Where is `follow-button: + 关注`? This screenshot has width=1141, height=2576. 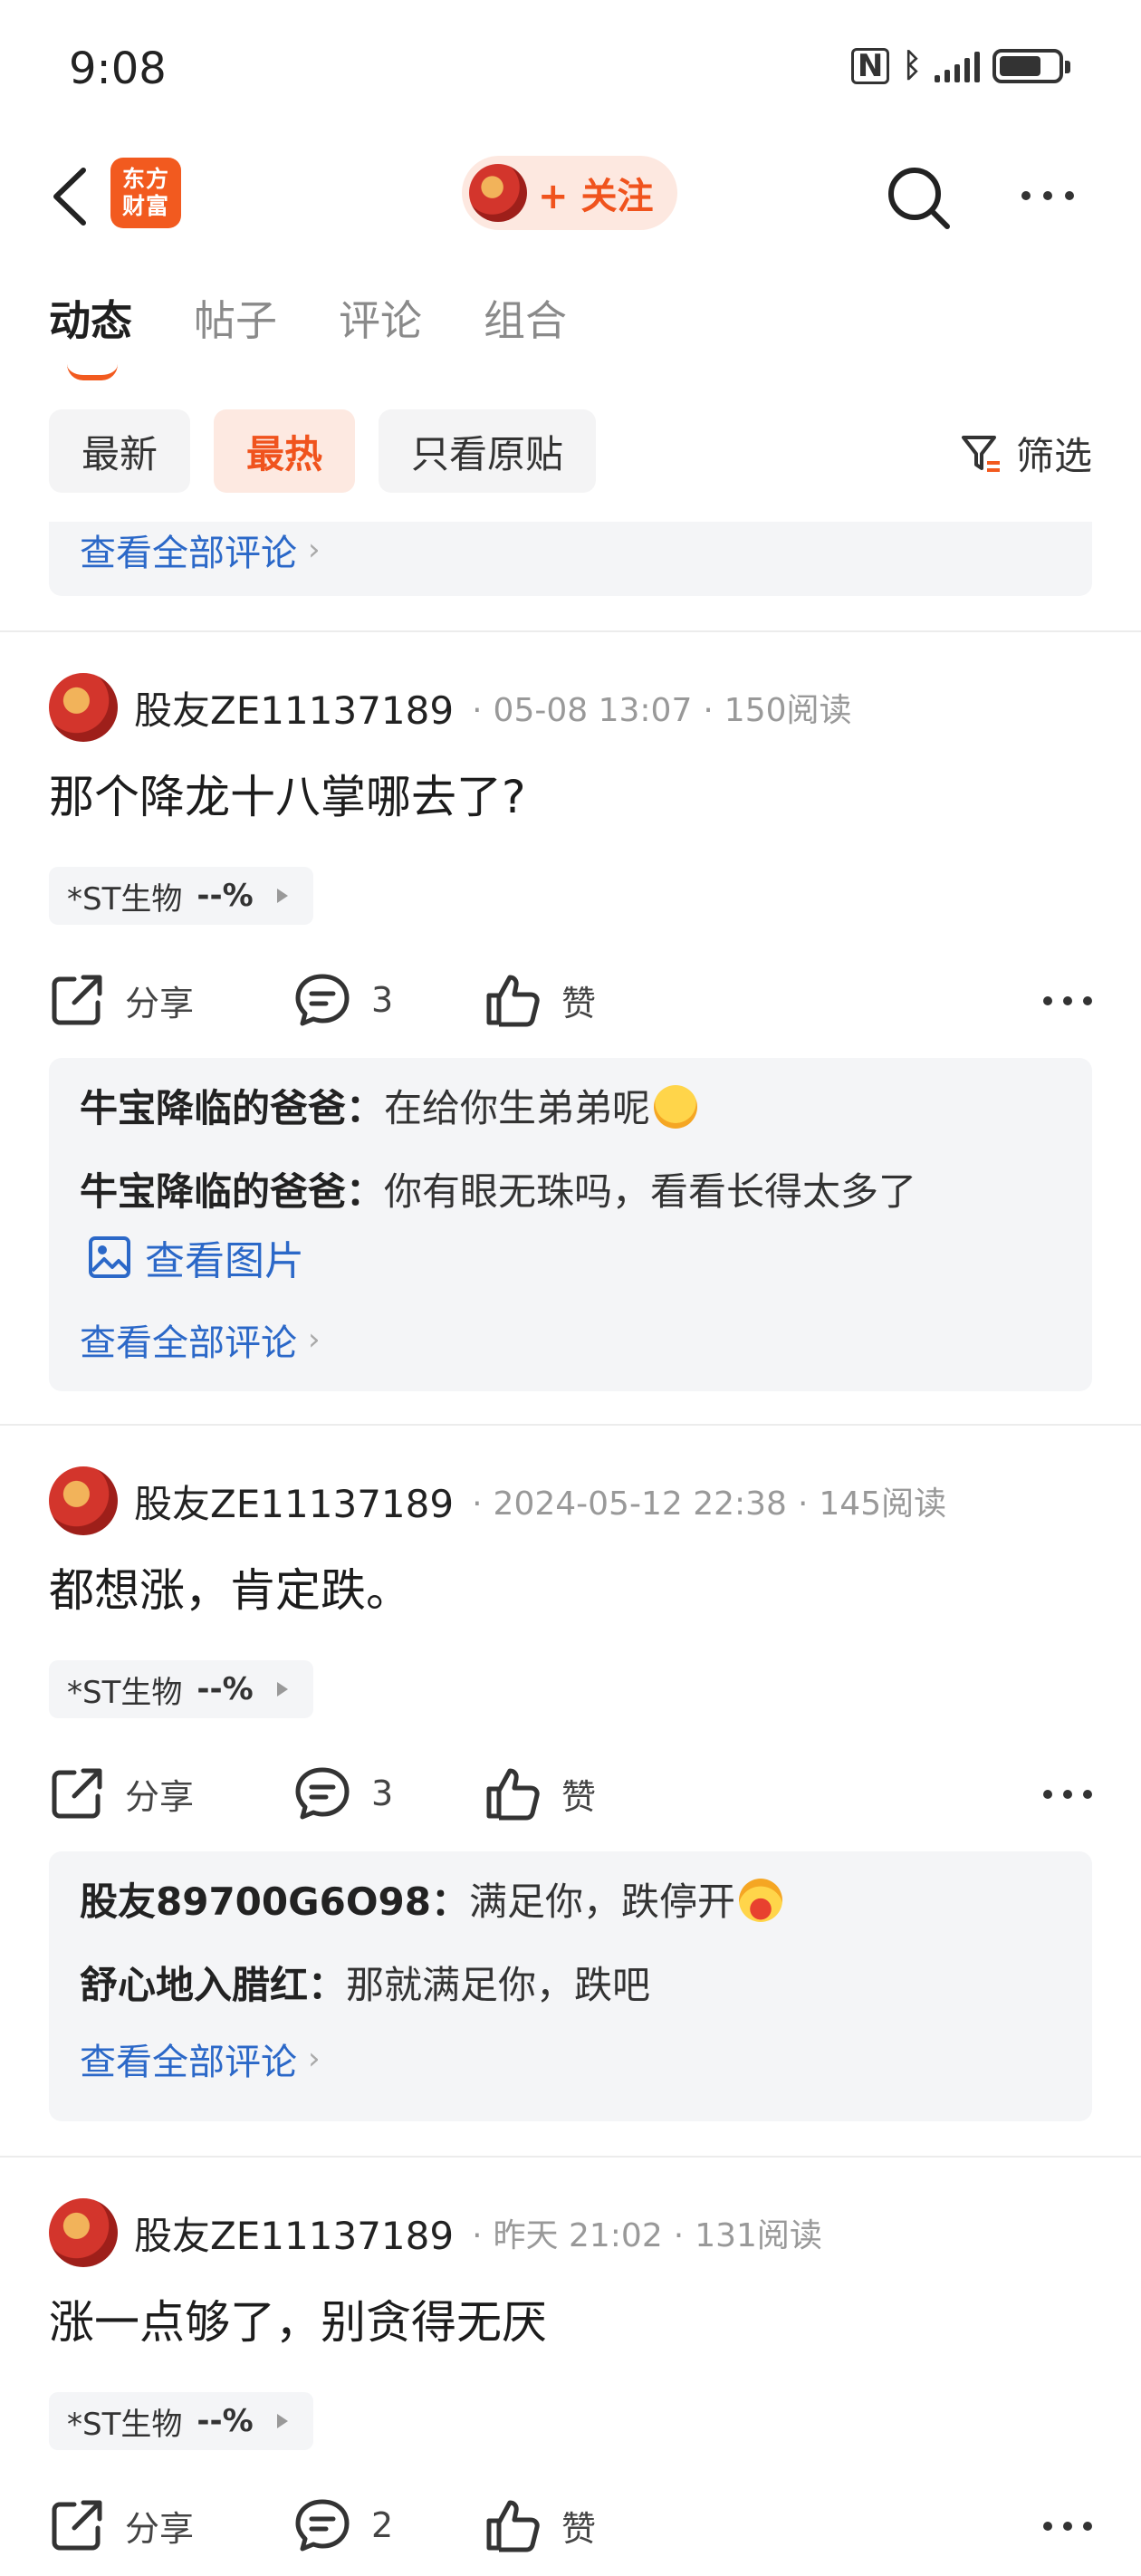
follow-button: + 关注 is located at coordinates (569, 193).